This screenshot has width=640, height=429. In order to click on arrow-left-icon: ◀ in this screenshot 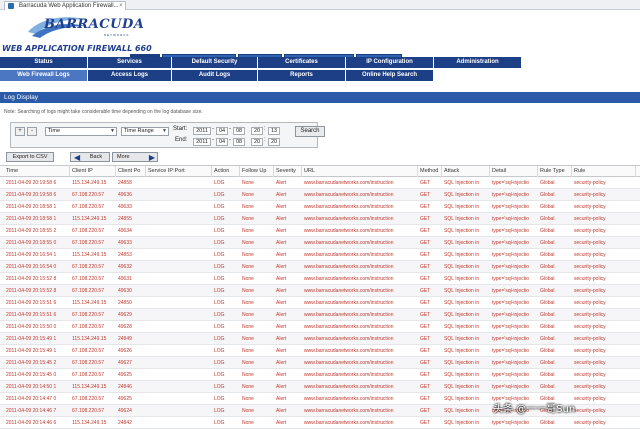, I will do `click(77, 157)`.